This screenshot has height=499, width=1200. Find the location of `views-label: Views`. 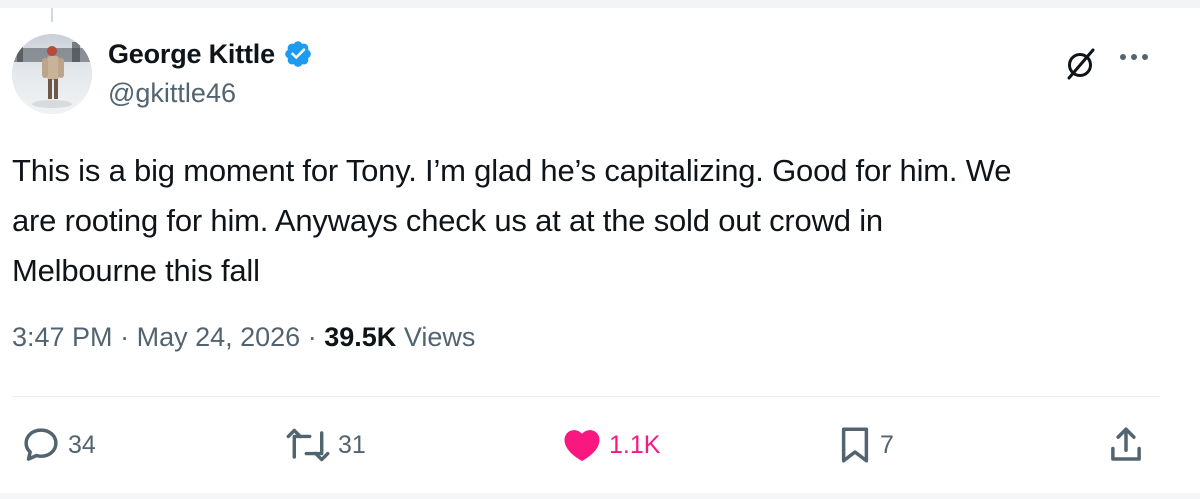

views-label: Views is located at coordinates (439, 337).